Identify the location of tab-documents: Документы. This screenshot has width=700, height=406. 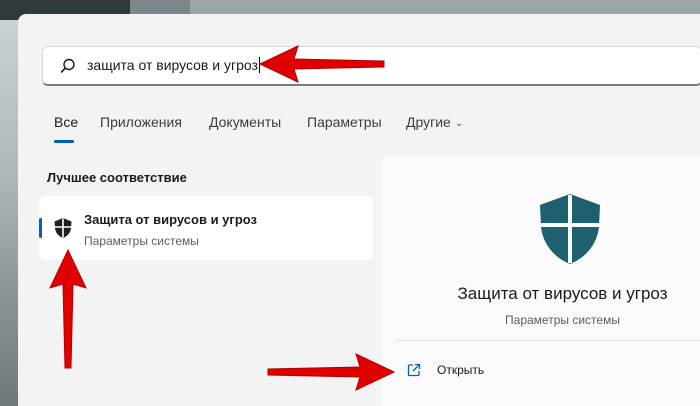
(245, 122).